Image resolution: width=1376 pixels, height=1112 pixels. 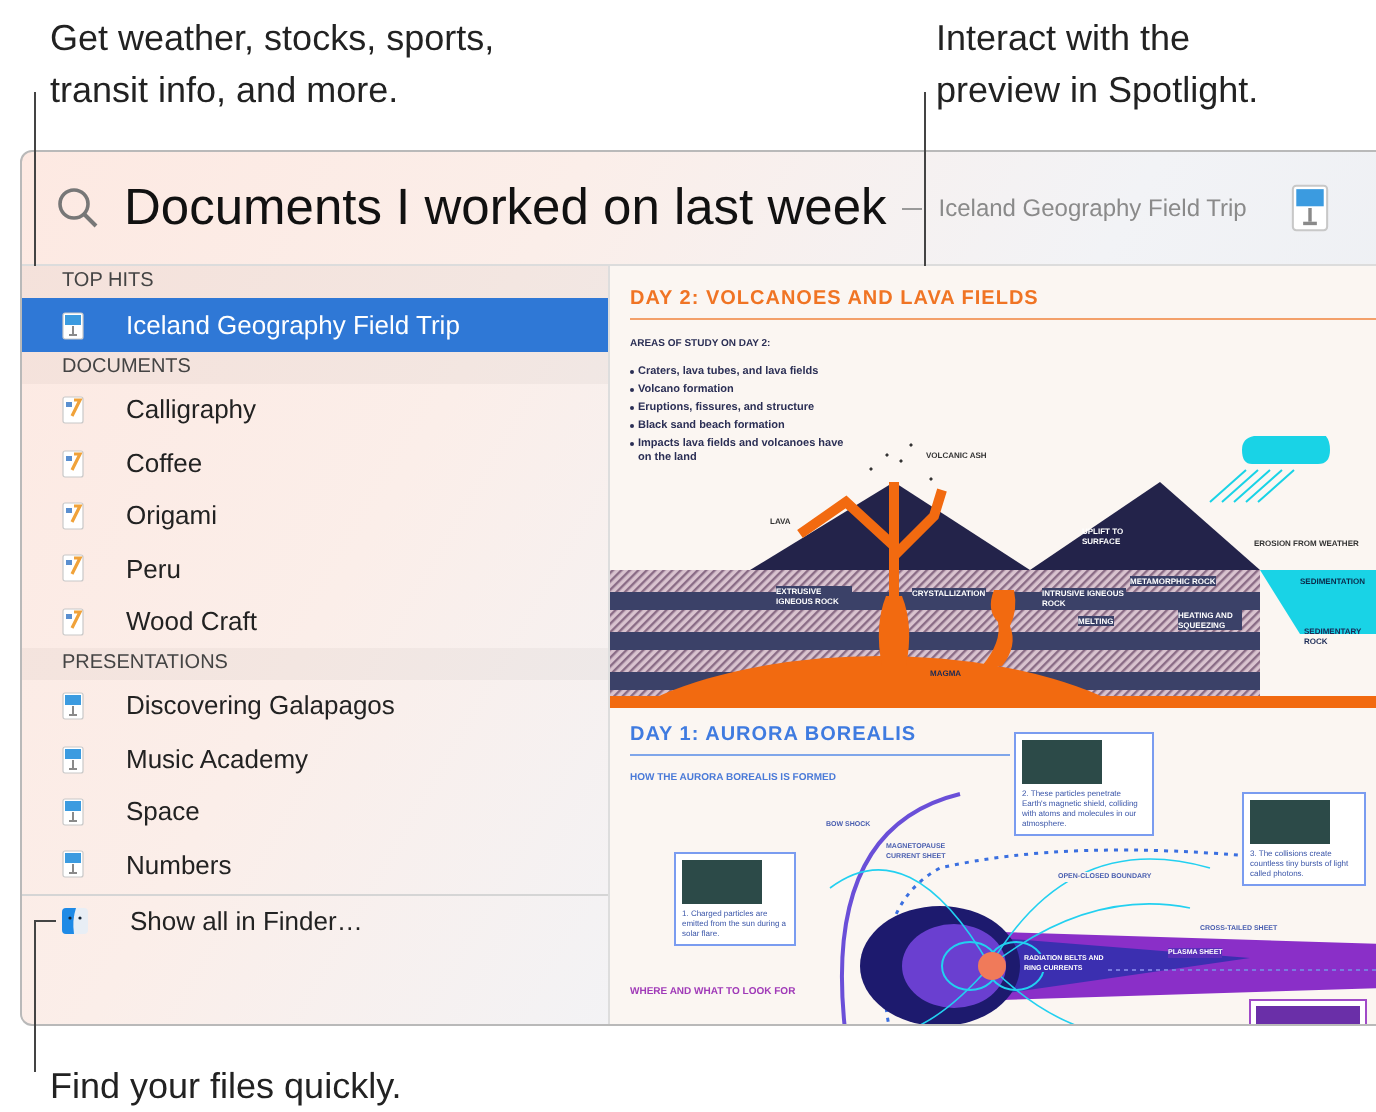 I want to click on section-header: PRESENTATIONS, so click(x=315, y=663).